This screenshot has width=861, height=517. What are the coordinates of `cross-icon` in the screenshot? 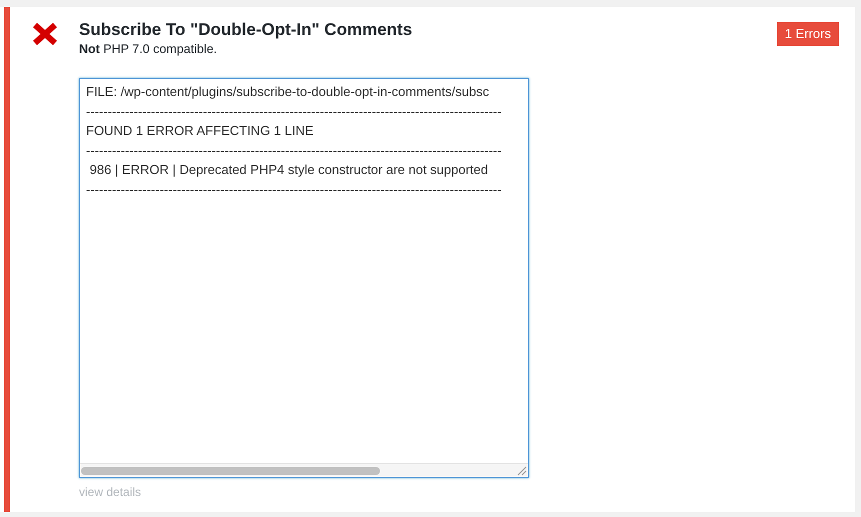 It's located at (45, 34).